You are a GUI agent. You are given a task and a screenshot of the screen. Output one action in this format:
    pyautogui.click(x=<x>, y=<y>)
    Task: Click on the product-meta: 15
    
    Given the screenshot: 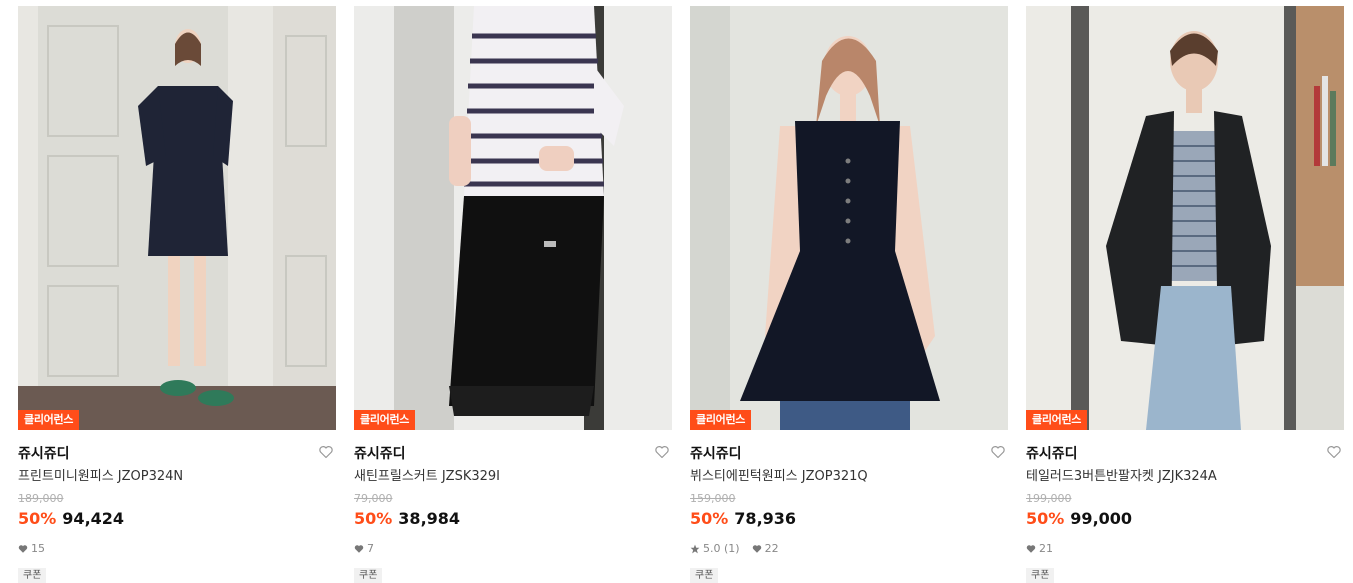 What is the action you would take?
    pyautogui.click(x=177, y=549)
    